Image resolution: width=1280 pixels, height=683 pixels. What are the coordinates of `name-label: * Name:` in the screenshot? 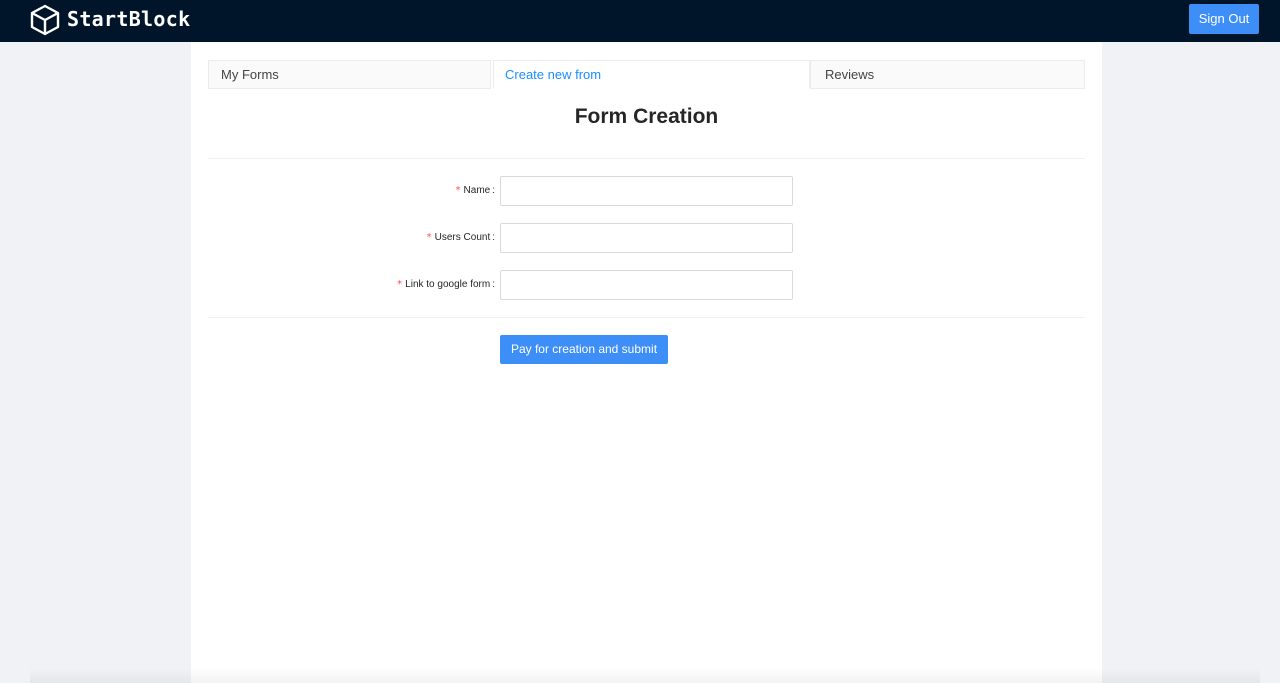 It's located at (475, 191).